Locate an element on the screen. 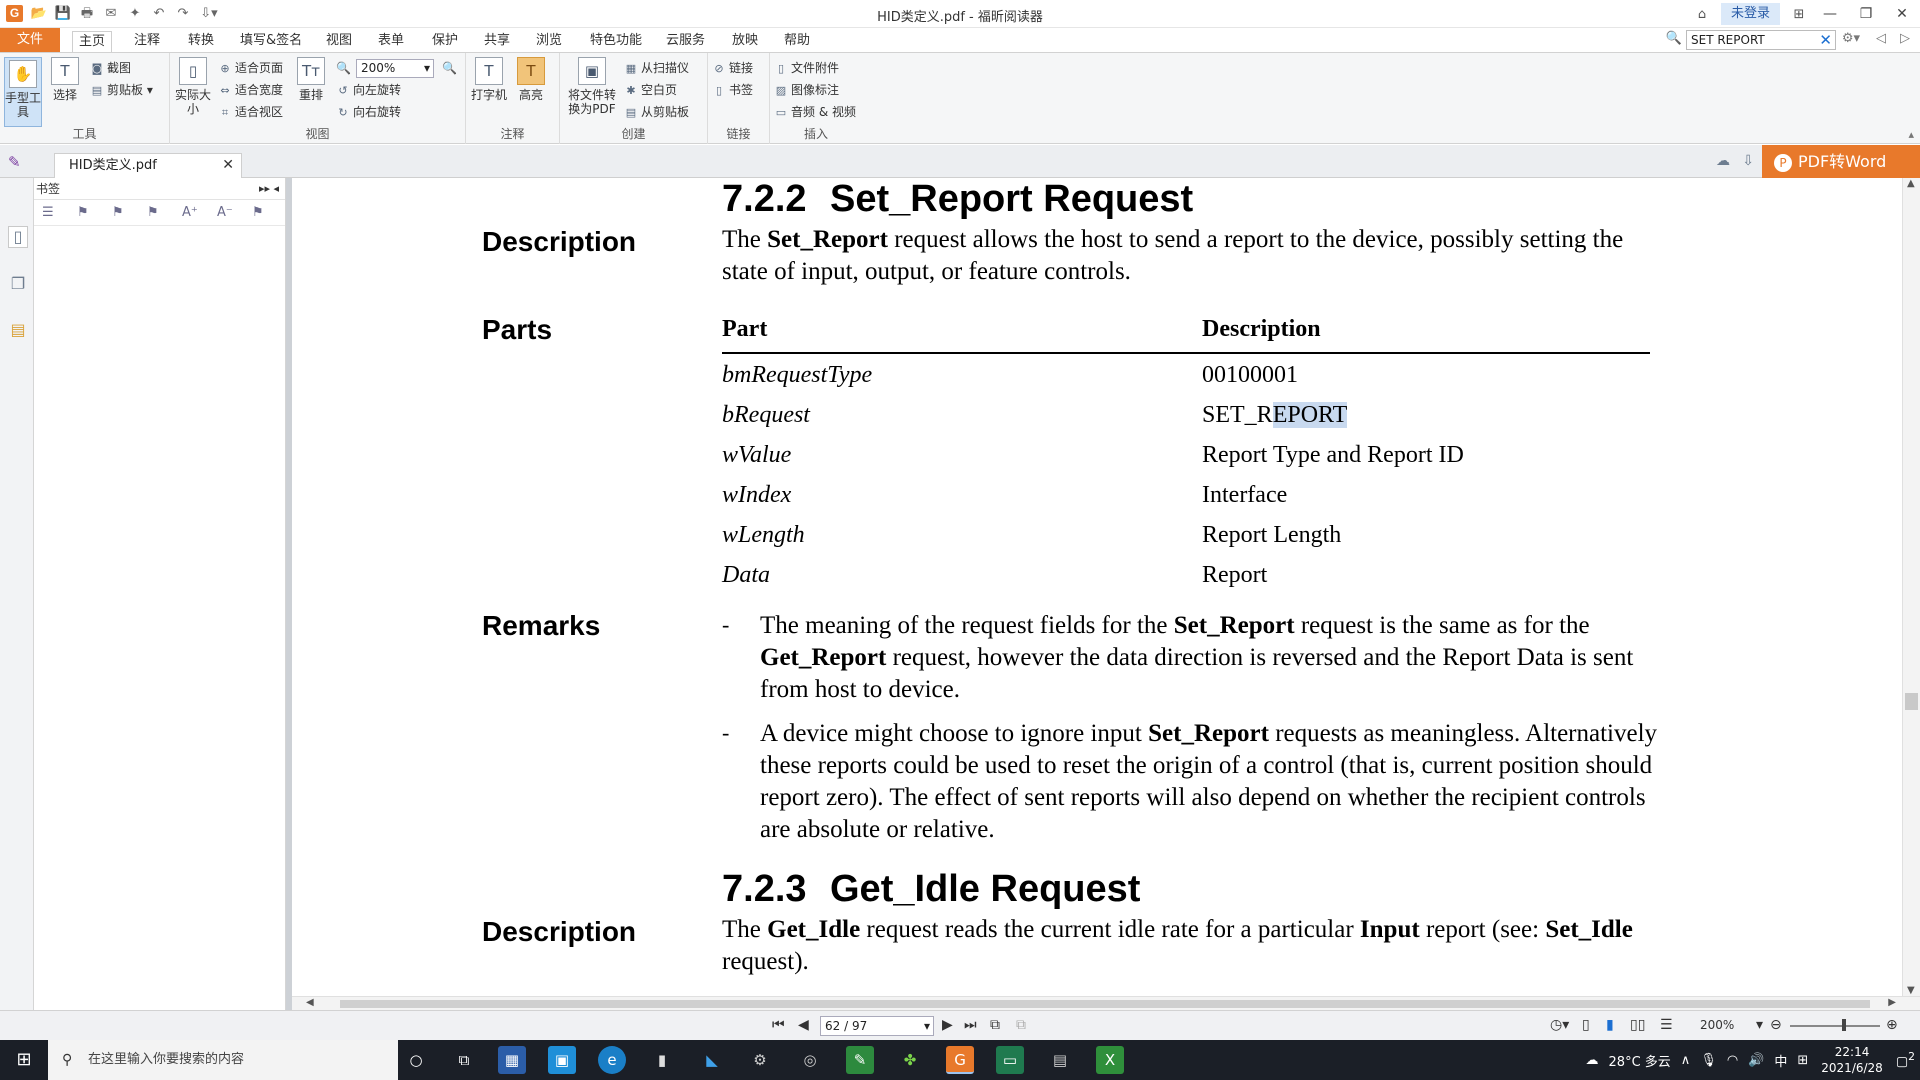 The image size is (1920, 1080). file-attachment-button: ▯ 文件附件 is located at coordinates (806, 68).